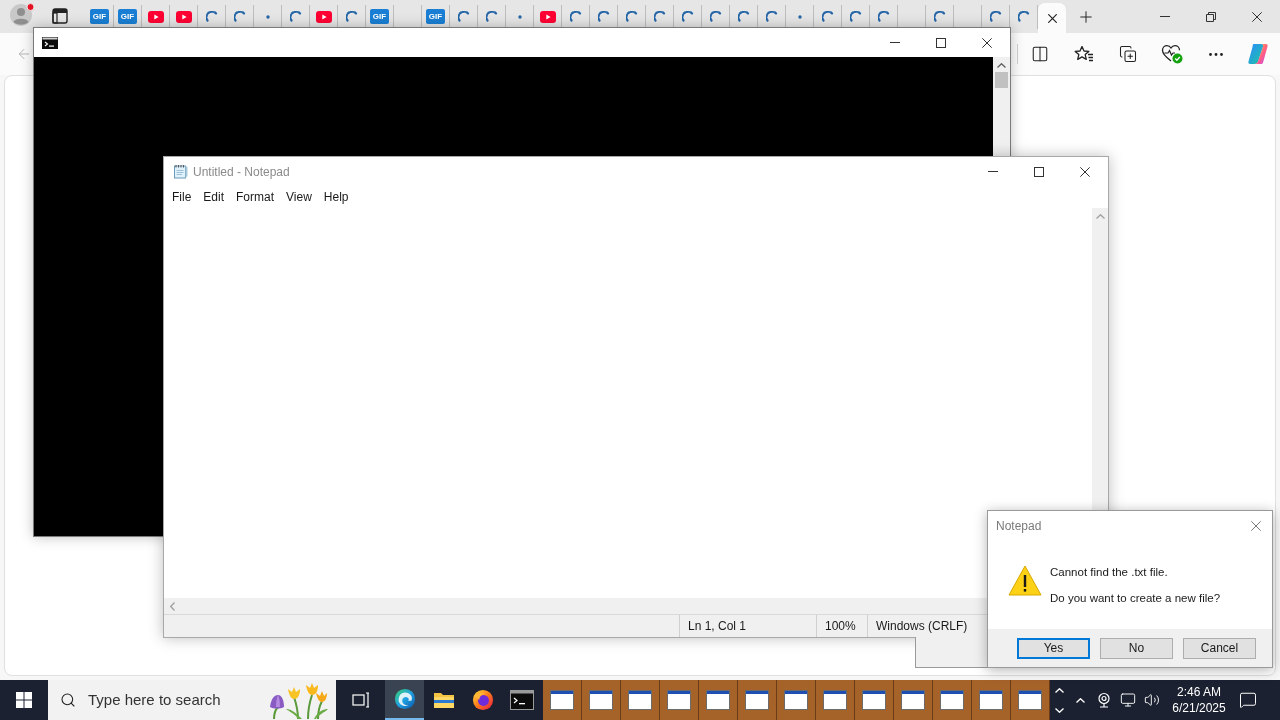 This screenshot has height=720, width=1280. I want to click on dialog-title: Notepad, so click(1019, 526).